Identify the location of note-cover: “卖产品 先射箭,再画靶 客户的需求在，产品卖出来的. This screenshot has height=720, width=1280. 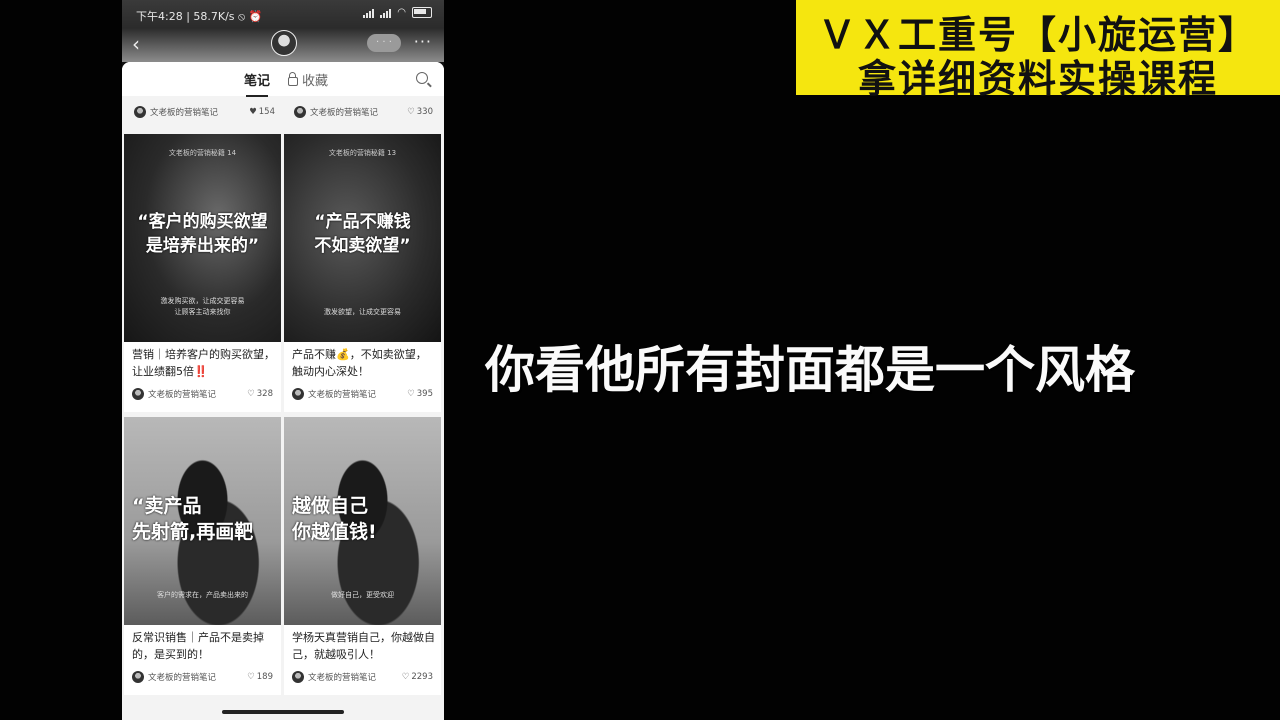
(202, 521).